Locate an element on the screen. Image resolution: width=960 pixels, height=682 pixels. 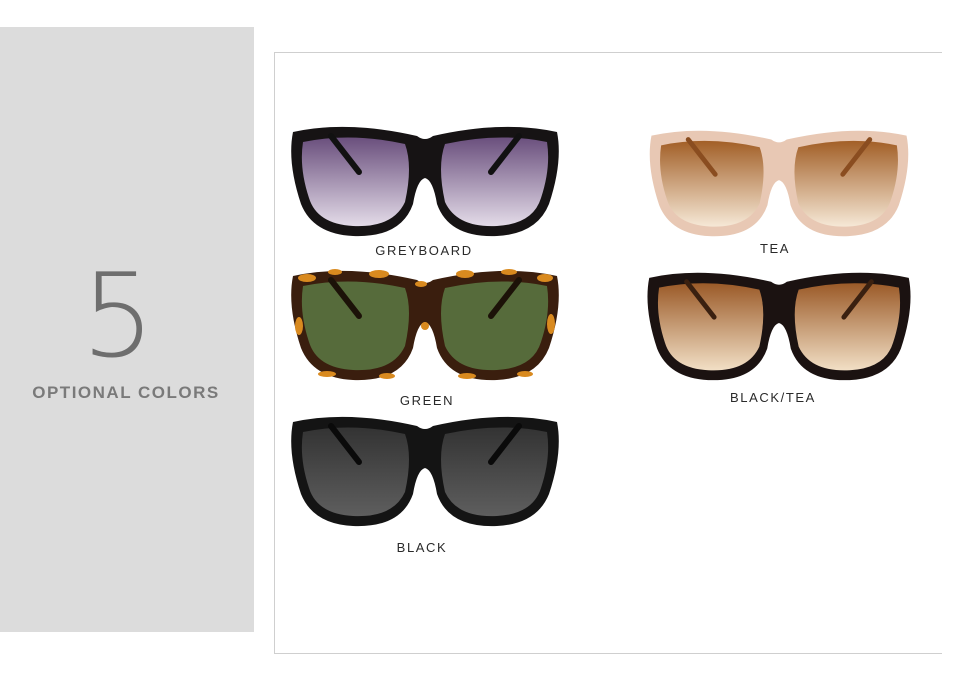
variant-label-tea: TEA is located at coordinates (775, 248).